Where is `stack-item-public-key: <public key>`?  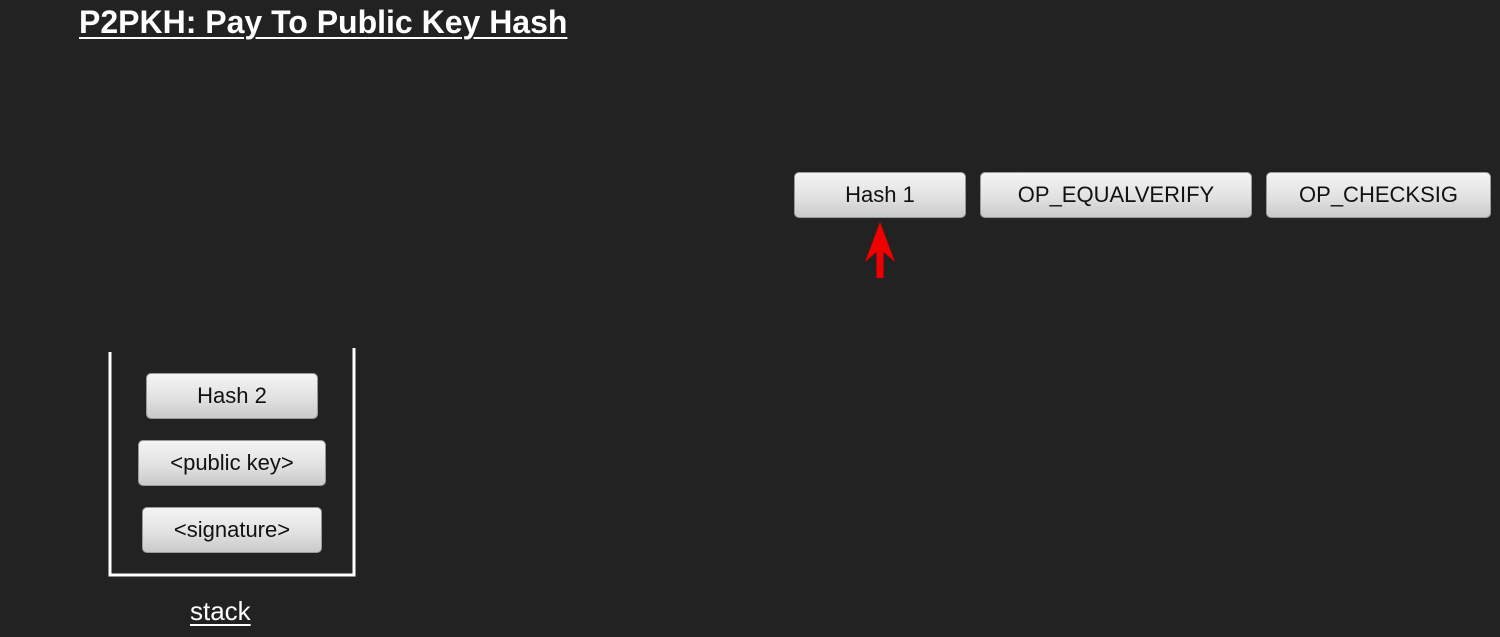 stack-item-public-key: <public key> is located at coordinates (232, 463).